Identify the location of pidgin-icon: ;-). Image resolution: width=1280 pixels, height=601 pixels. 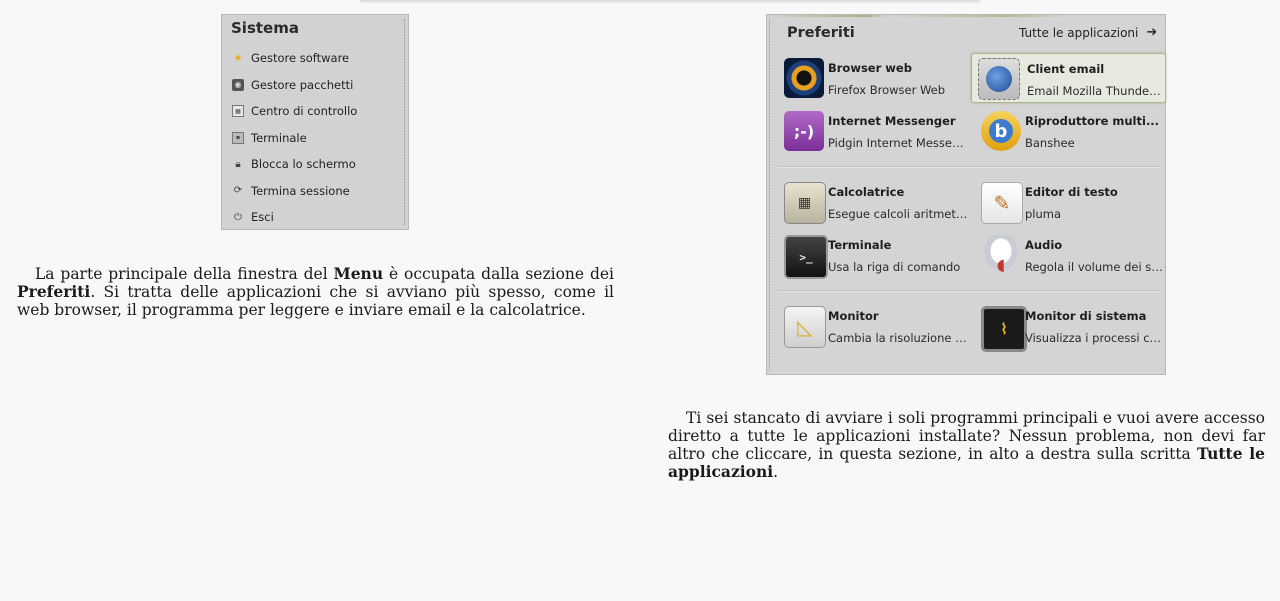
(804, 131).